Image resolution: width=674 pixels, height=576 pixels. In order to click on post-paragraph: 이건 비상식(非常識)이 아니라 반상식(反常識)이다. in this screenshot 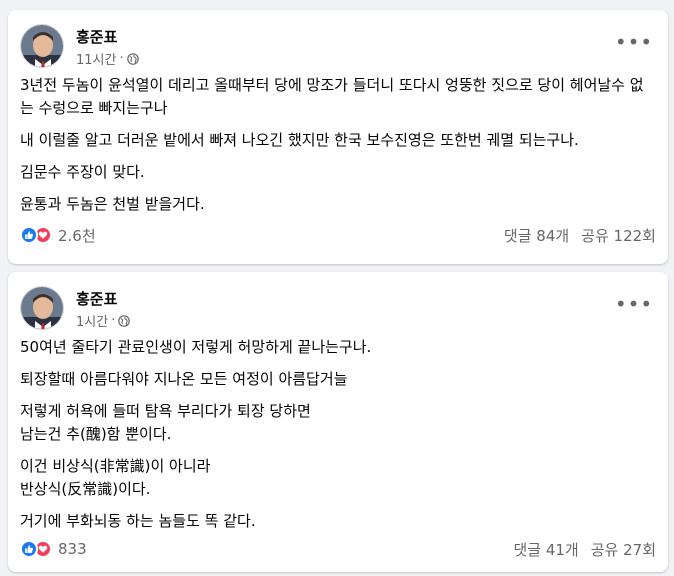, I will do `click(115, 477)`.